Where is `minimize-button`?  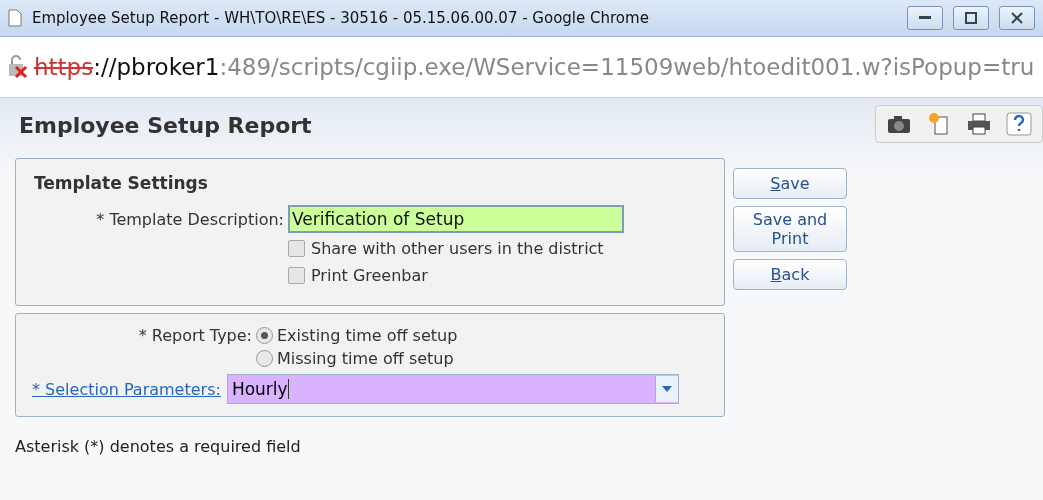 minimize-button is located at coordinates (925, 18).